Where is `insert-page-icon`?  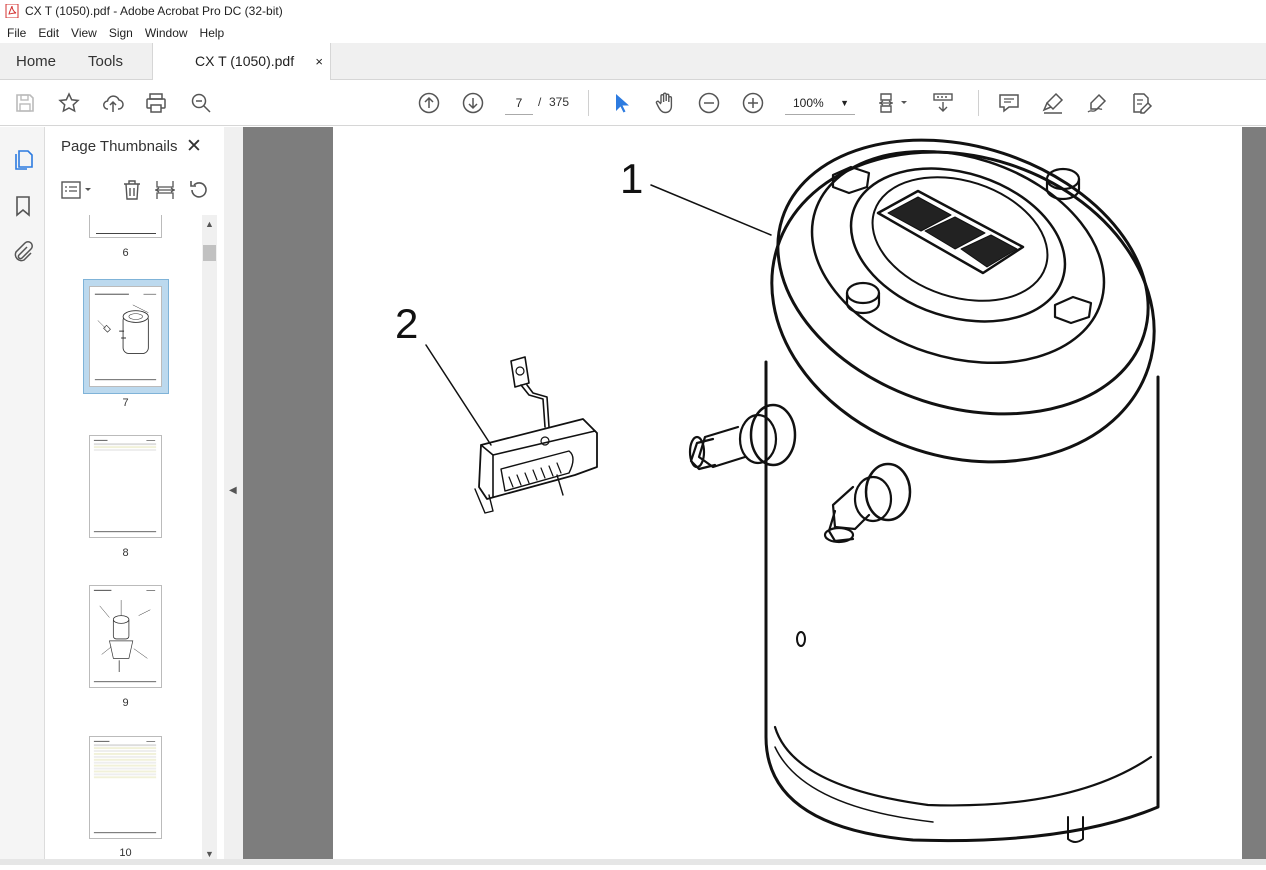 insert-page-icon is located at coordinates (165, 190).